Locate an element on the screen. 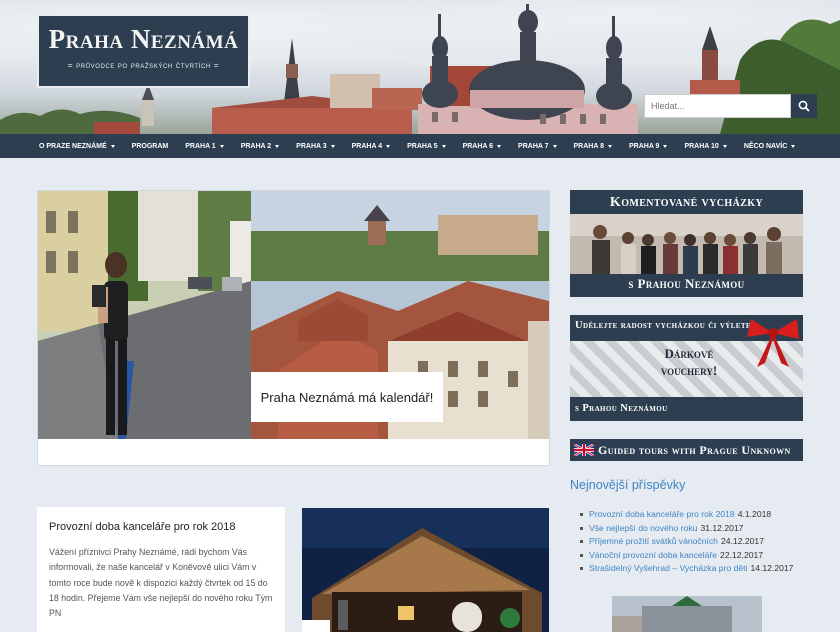 The height and width of the screenshot is (632, 840). recent-post-link: Provozní doba kanceláře pro rok 2018 is located at coordinates (662, 515).